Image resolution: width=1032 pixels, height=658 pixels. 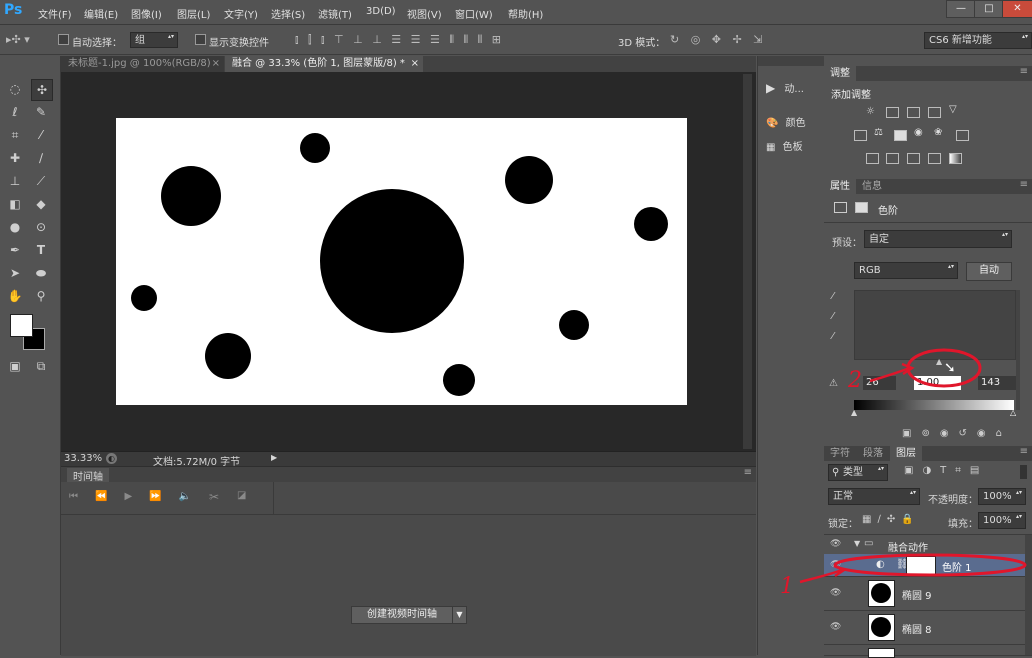 I want to click on annotation-step-1: 1, so click(x=787, y=586).